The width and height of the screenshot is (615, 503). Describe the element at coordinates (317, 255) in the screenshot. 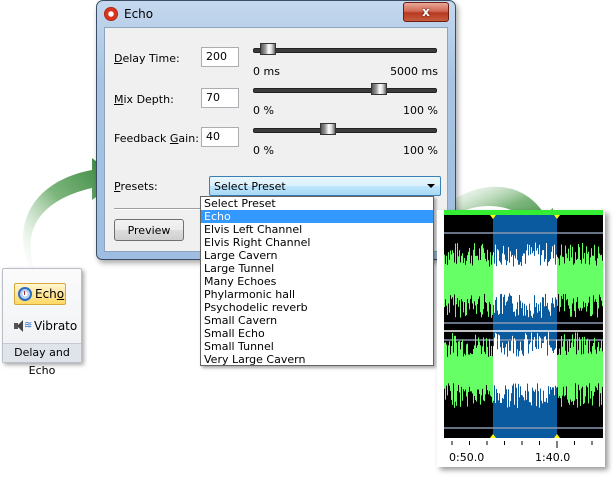

I see `preset-option: Large Cavern` at that location.